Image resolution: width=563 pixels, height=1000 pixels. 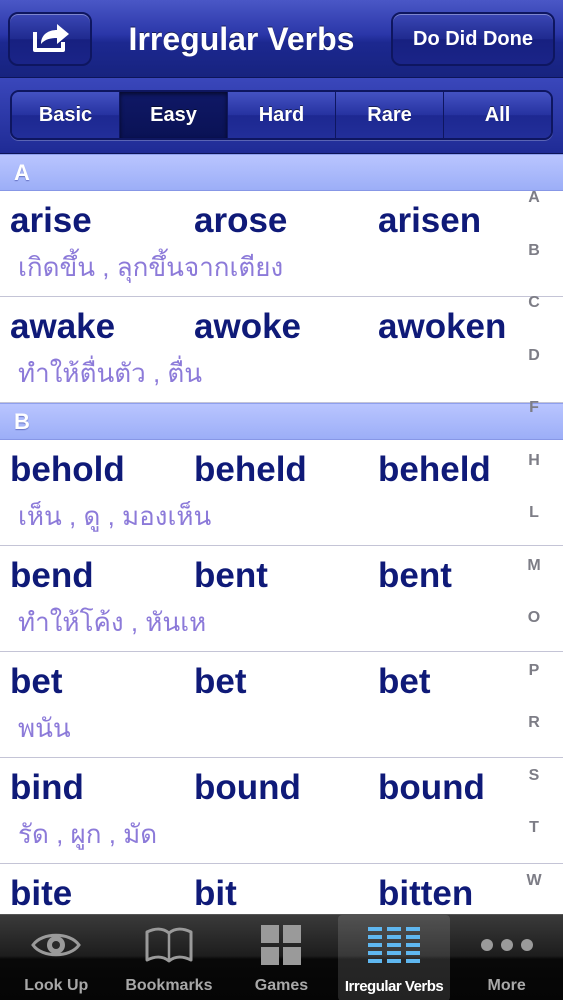 I want to click on verb-base: bet, so click(x=36, y=681).